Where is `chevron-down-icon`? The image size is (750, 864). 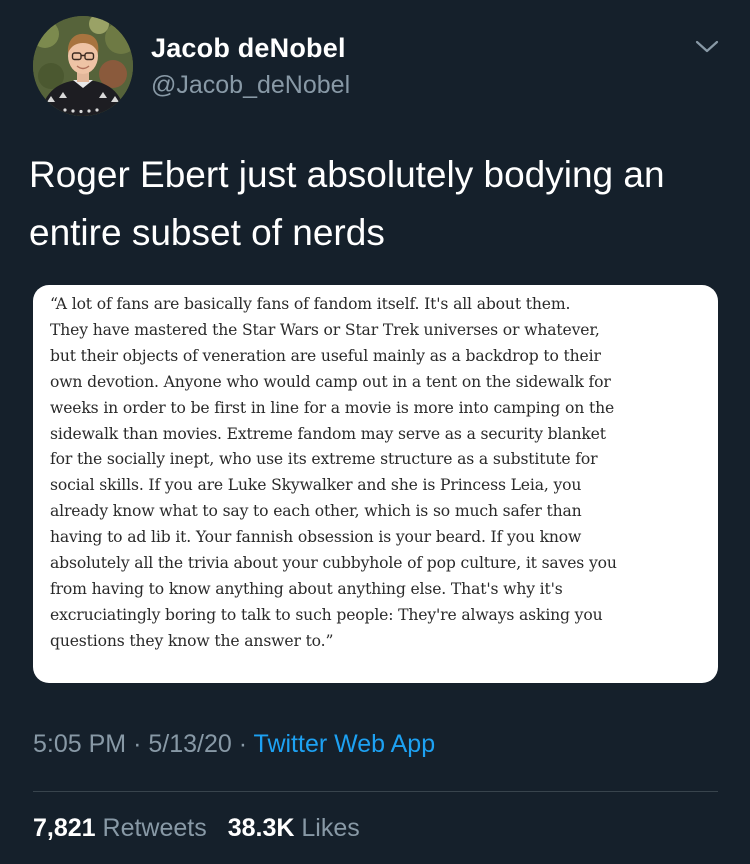
chevron-down-icon is located at coordinates (707, 46).